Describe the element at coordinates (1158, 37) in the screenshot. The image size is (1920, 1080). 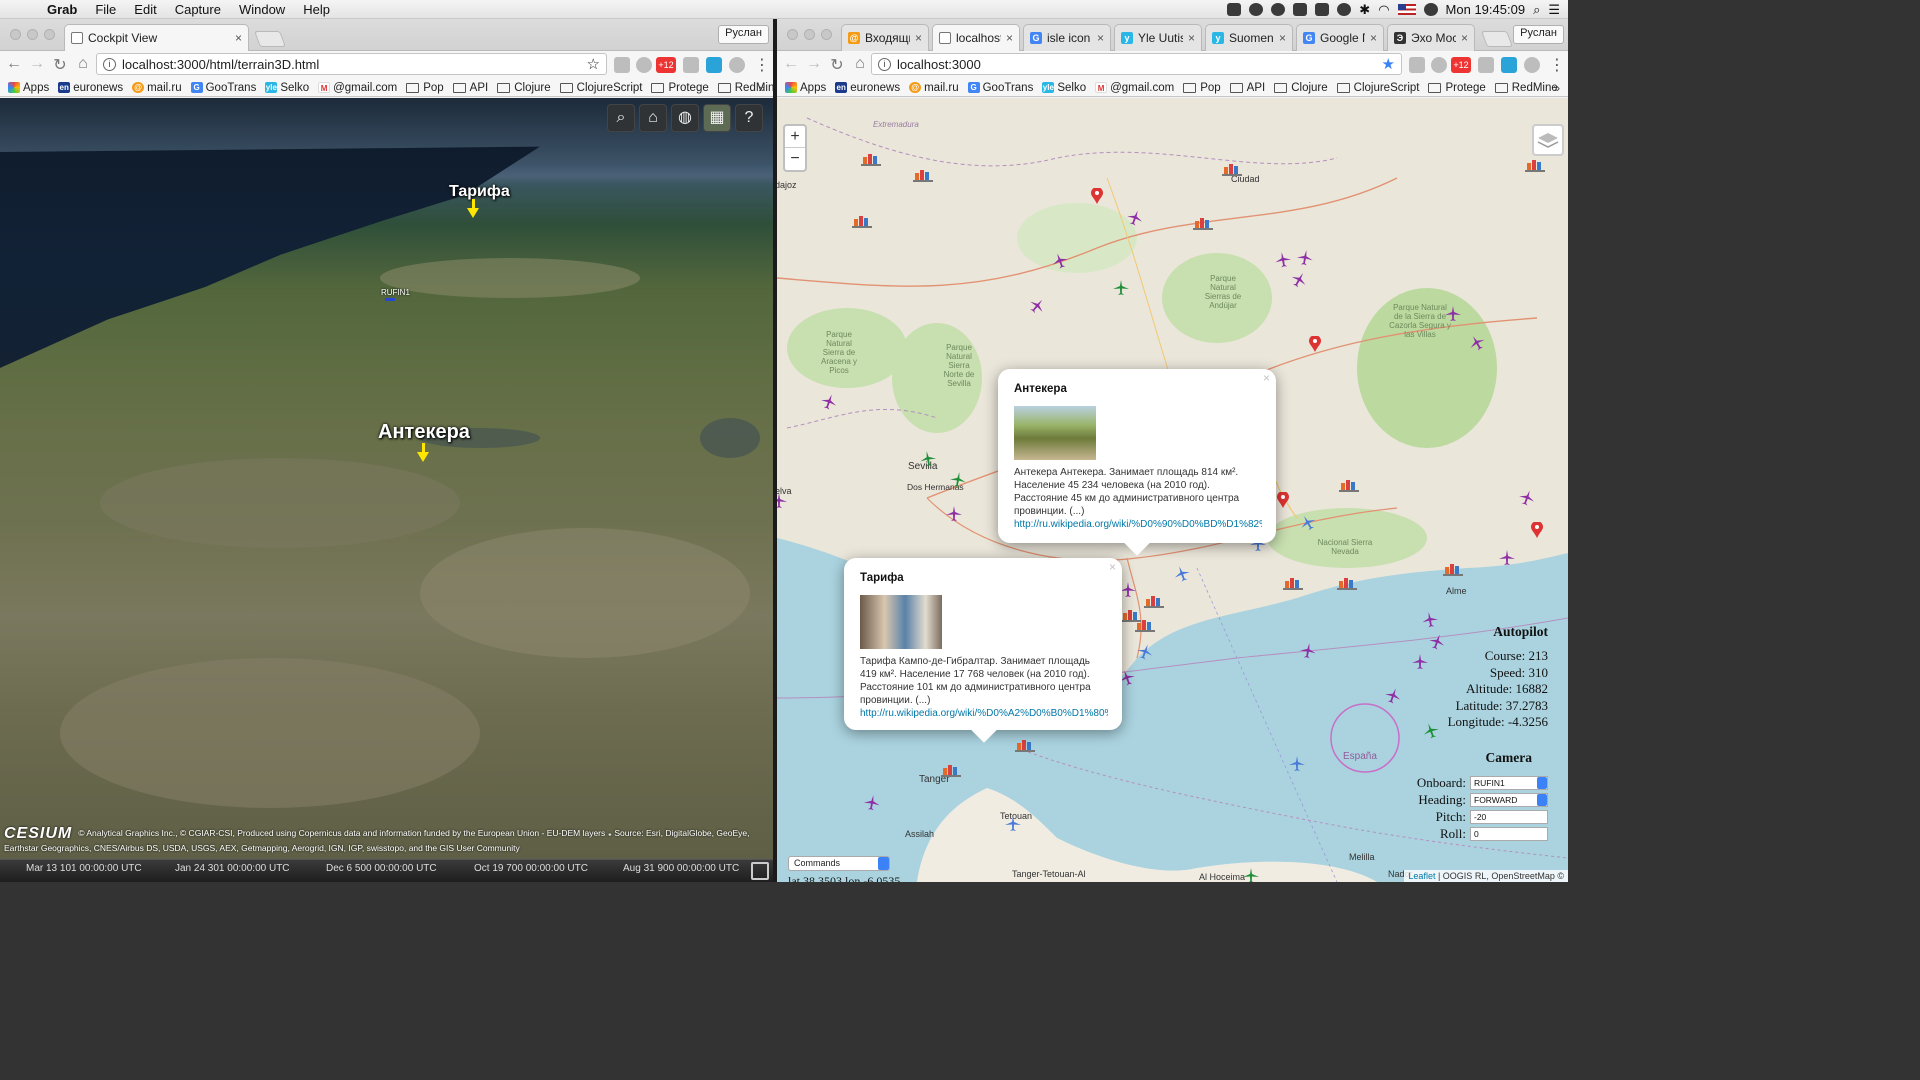
I see `tab-yle-uutiset: yYle Uutise×` at that location.